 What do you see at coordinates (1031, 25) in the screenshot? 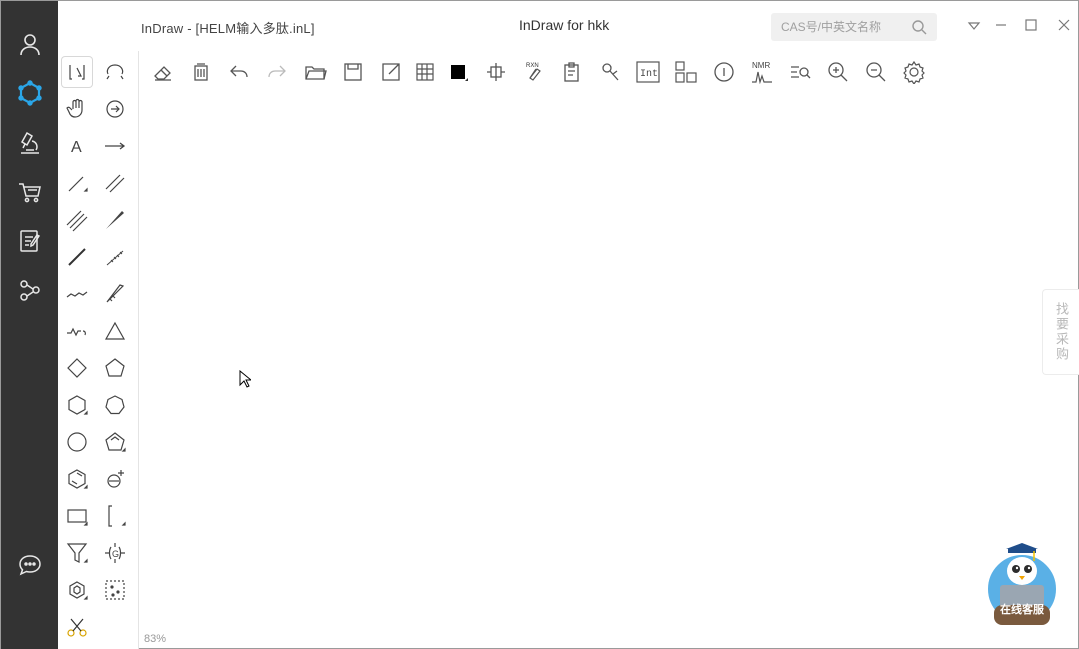
I see `maximize-button` at bounding box center [1031, 25].